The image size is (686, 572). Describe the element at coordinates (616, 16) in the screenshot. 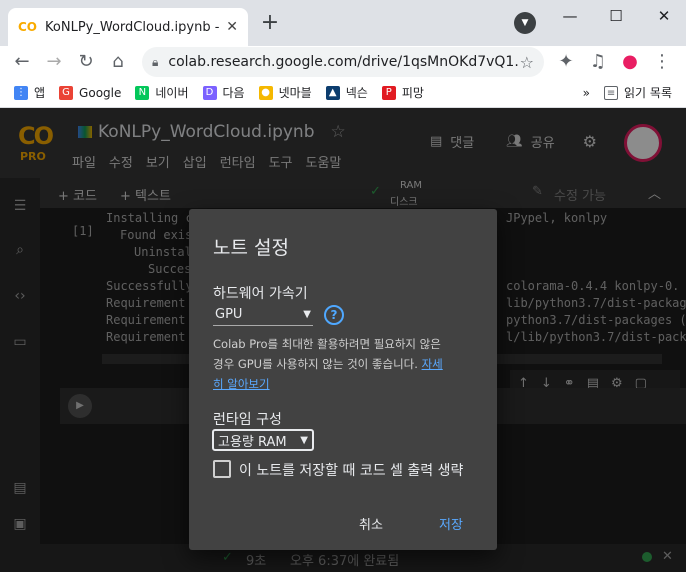

I see `maximize-icon: ☐` at that location.